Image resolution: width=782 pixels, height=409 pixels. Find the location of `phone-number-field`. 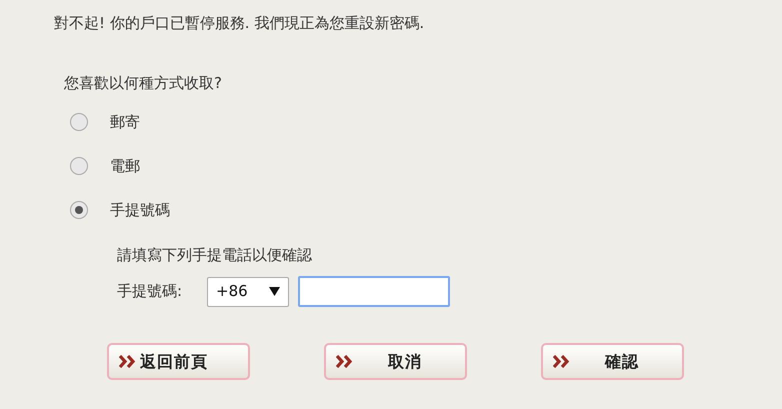

phone-number-field is located at coordinates (374, 291).